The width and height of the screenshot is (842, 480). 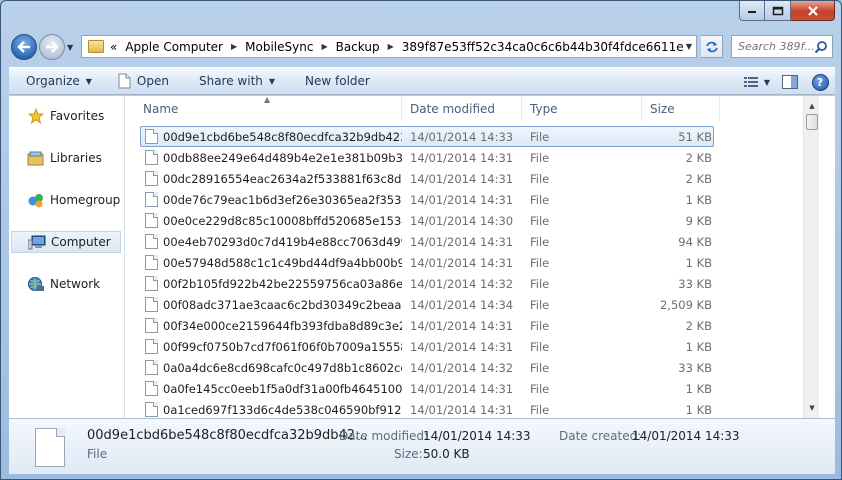 What do you see at coordinates (662, 108) in the screenshot?
I see `column-size-label: Size` at bounding box center [662, 108].